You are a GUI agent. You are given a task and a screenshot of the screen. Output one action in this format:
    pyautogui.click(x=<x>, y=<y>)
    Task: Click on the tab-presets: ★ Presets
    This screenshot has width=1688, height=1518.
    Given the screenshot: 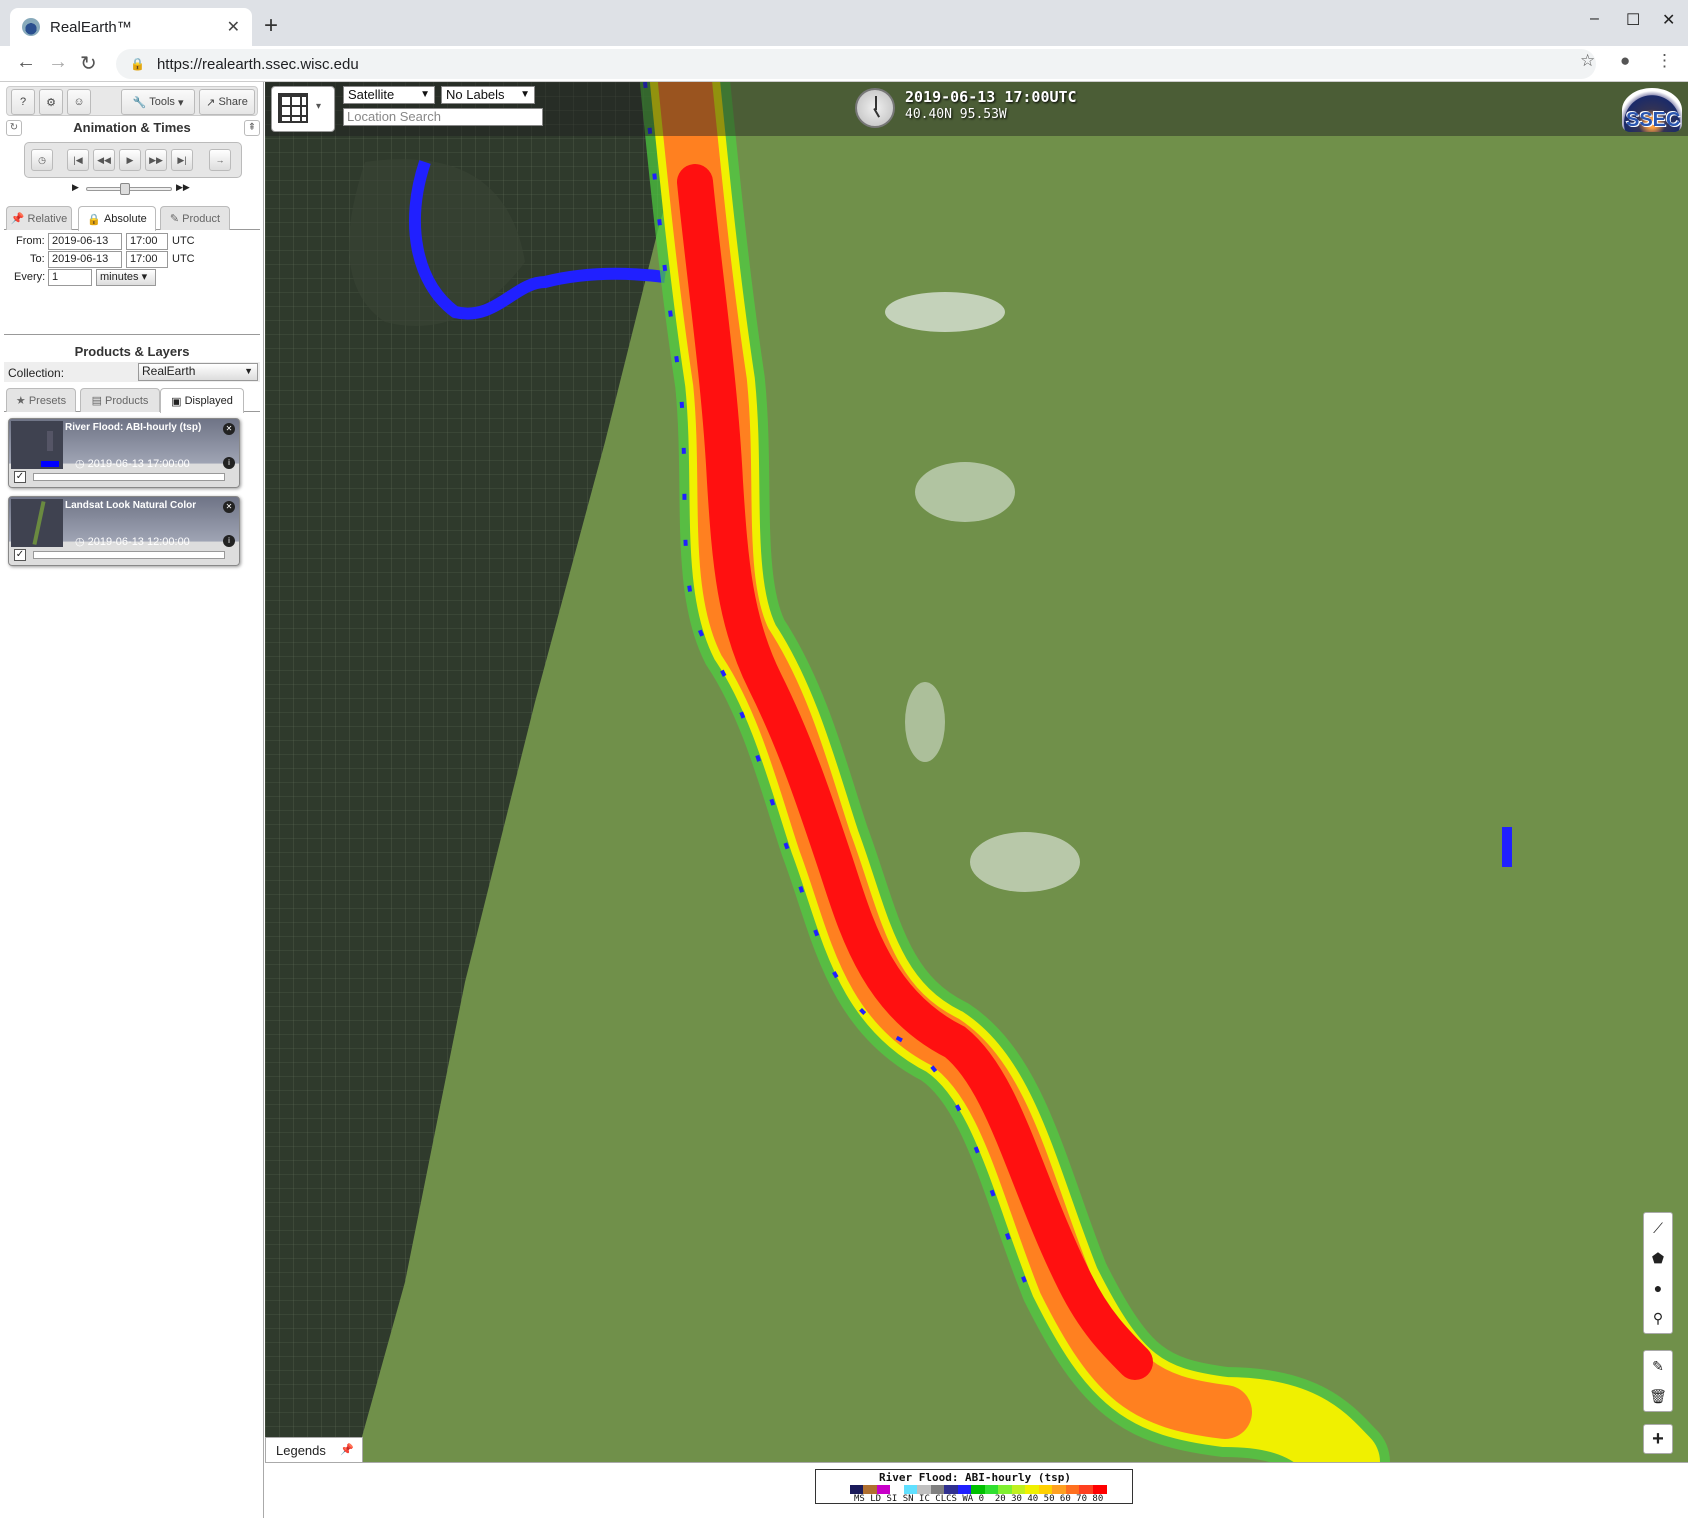 What is the action you would take?
    pyautogui.click(x=41, y=400)
    